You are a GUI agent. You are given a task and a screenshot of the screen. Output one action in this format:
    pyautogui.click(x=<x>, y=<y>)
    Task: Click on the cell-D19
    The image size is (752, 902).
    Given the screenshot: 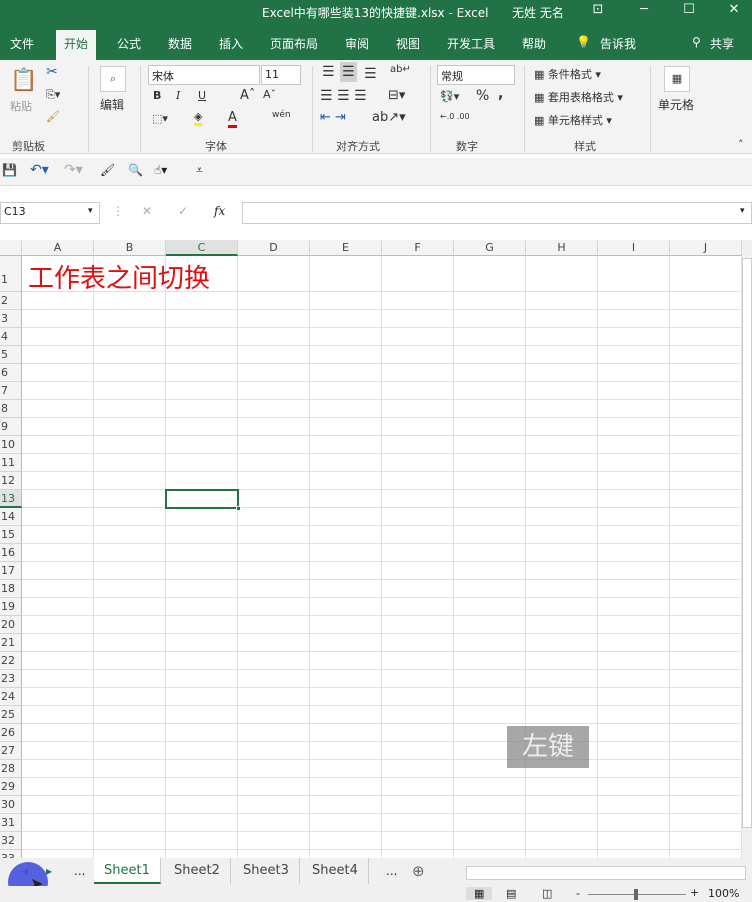 What is the action you would take?
    pyautogui.click(x=274, y=607)
    